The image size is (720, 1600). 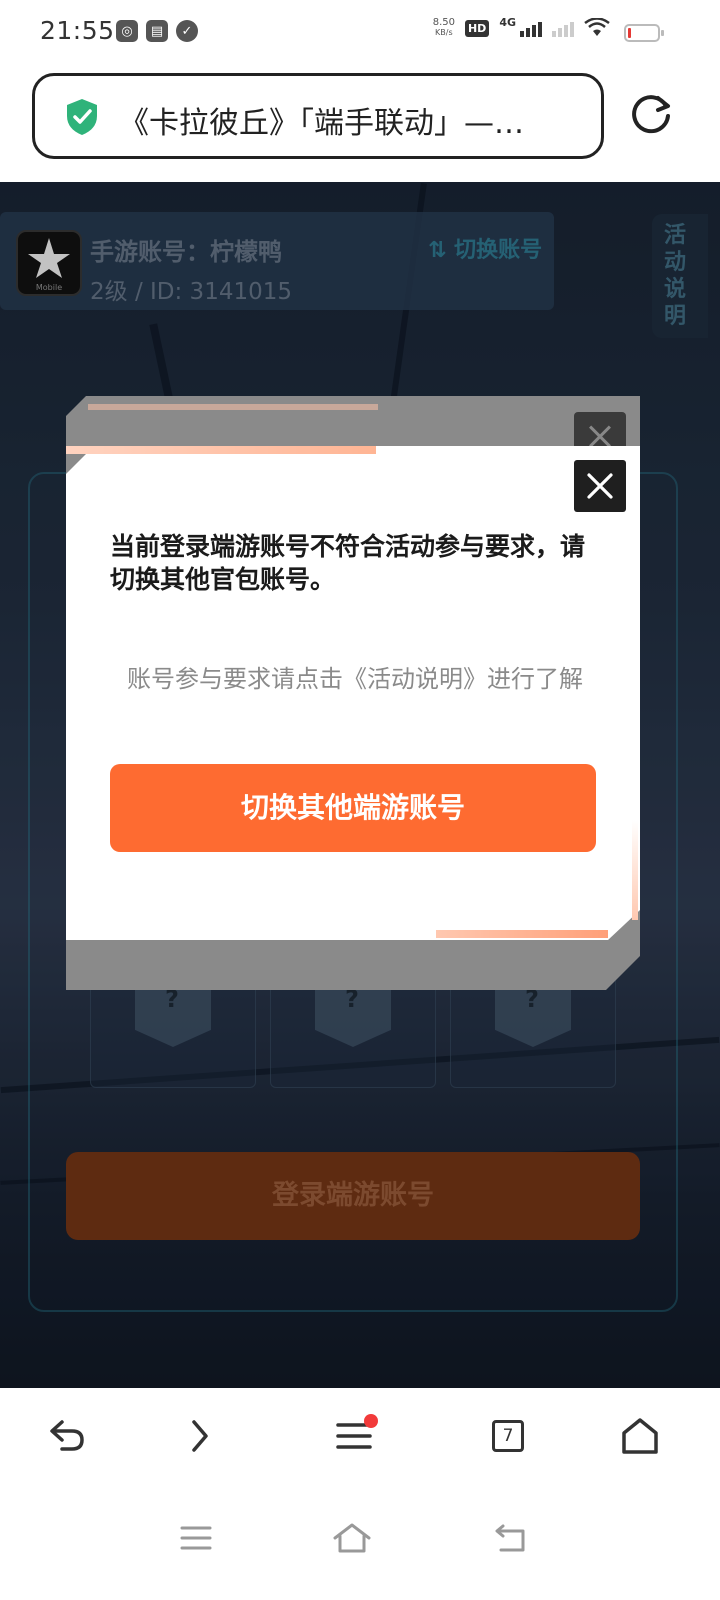 What do you see at coordinates (353, 808) in the screenshot?
I see `switch-pc-account-button: 切换其他端游账号` at bounding box center [353, 808].